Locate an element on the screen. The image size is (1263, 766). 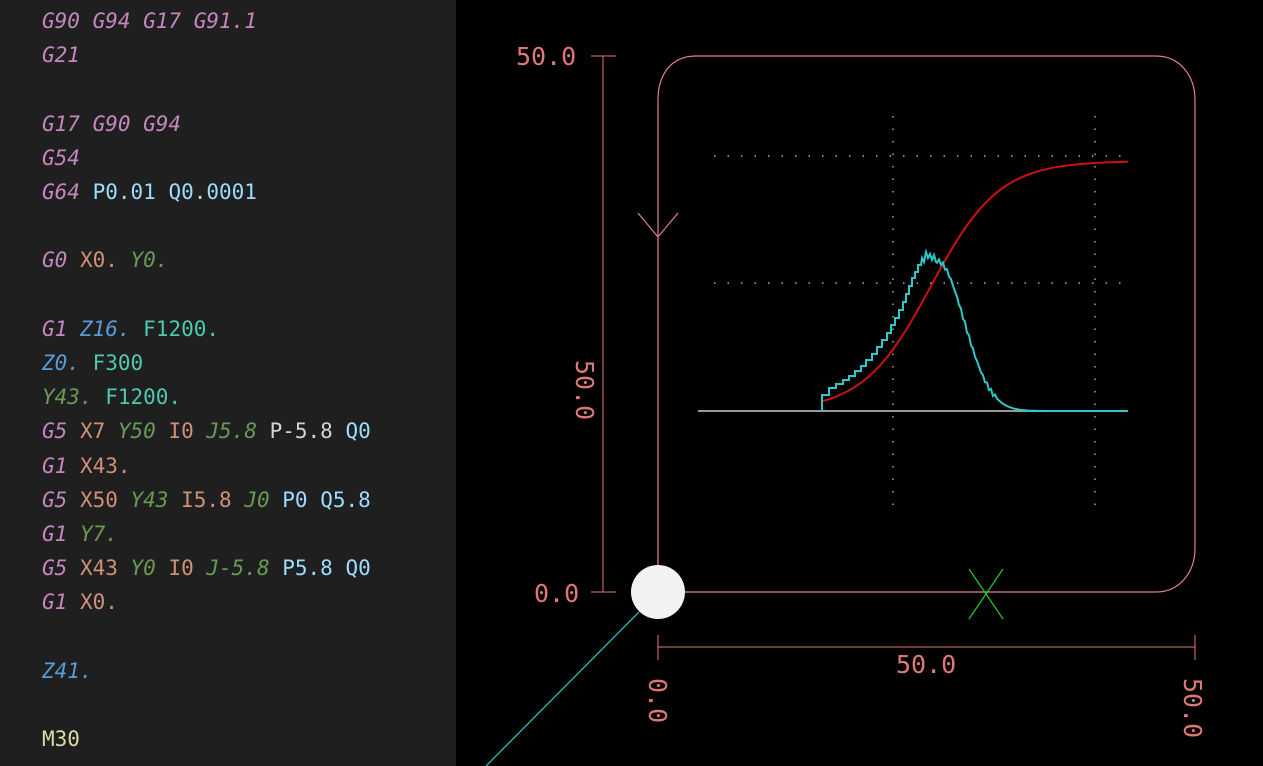
code-token: Y43 is located at coordinates (143, 499).